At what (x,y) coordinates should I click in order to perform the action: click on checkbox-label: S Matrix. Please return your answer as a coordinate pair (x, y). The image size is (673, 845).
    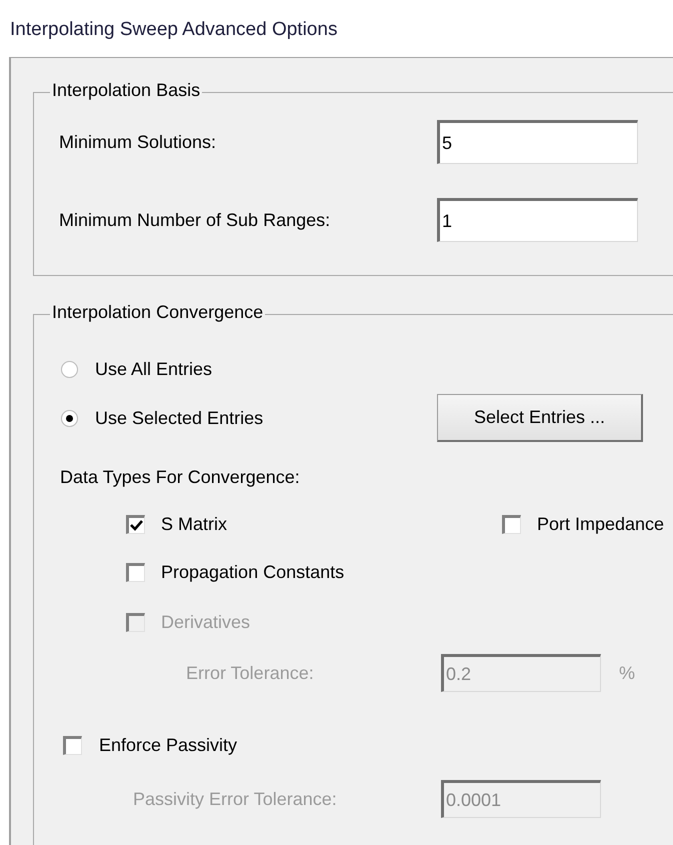
    Looking at the image, I should click on (194, 524).